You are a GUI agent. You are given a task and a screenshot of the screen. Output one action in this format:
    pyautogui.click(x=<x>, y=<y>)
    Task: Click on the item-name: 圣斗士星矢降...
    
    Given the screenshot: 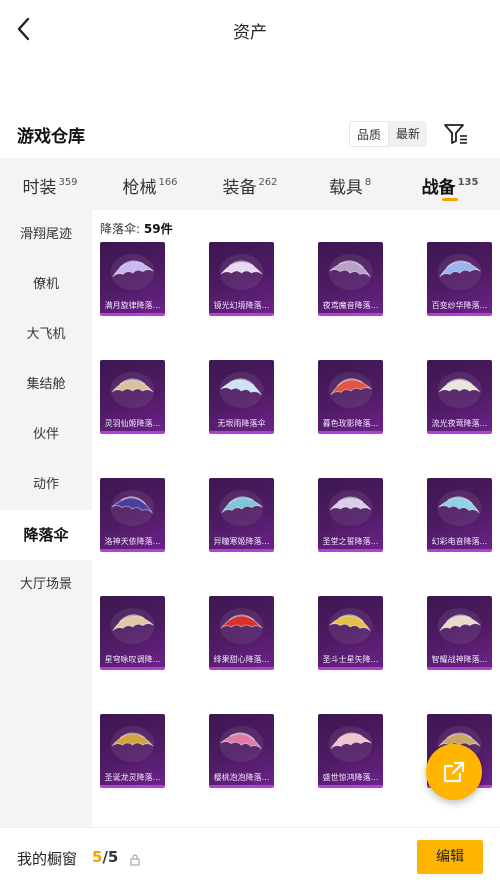 What is the action you would take?
    pyautogui.click(x=350, y=659)
    